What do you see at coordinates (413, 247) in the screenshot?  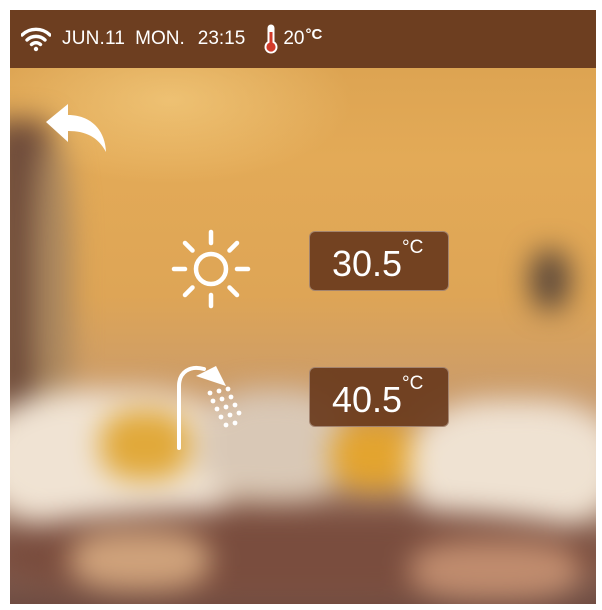 I see `sun-temperature-unit: °C` at bounding box center [413, 247].